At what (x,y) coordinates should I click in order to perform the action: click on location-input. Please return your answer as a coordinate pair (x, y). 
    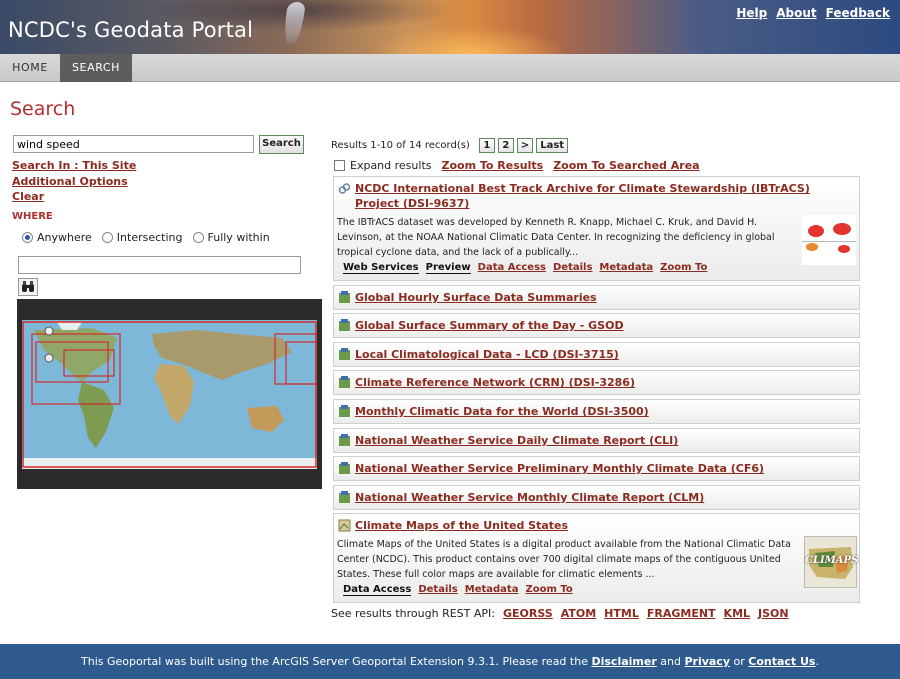
    Looking at the image, I should click on (159, 265).